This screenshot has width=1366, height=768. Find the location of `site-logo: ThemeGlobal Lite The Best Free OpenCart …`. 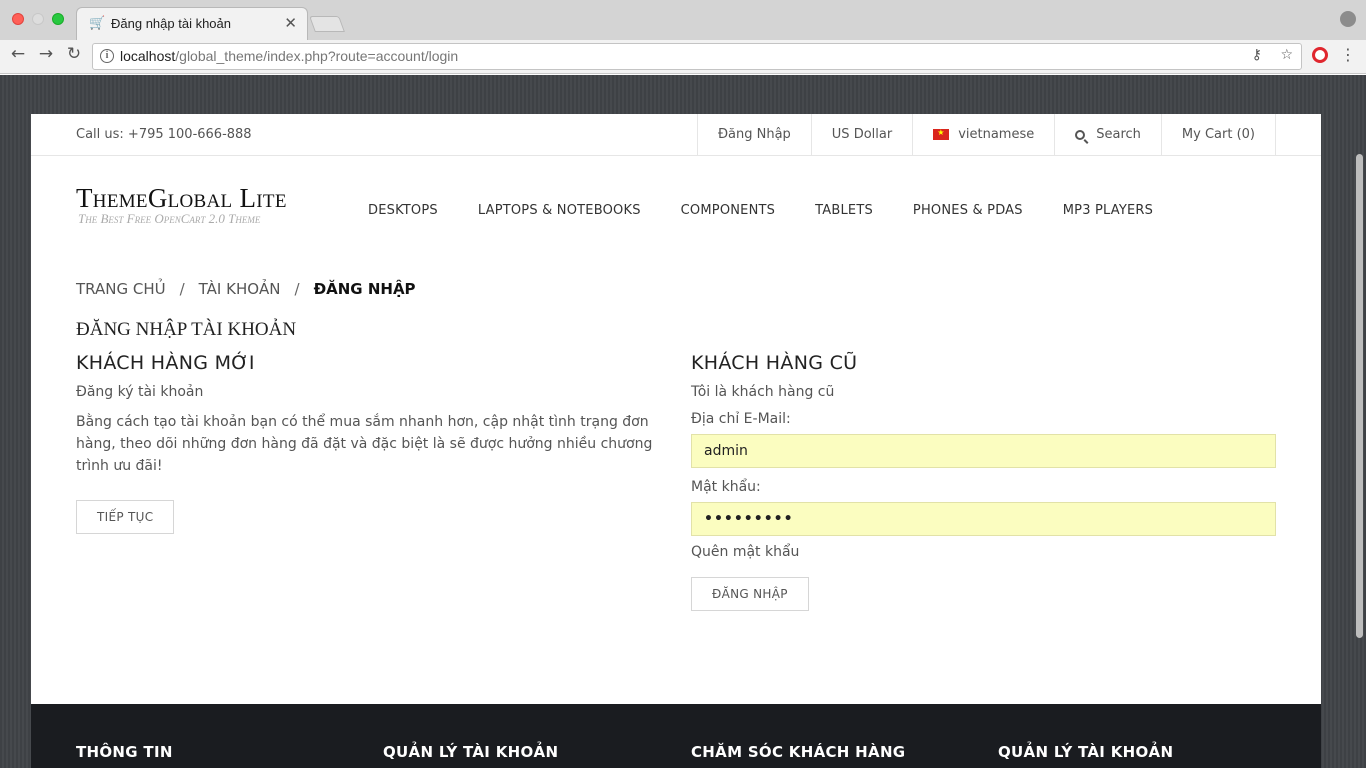

site-logo: ThemeGlobal Lite The Best Free OpenCart … is located at coordinates (181, 205).